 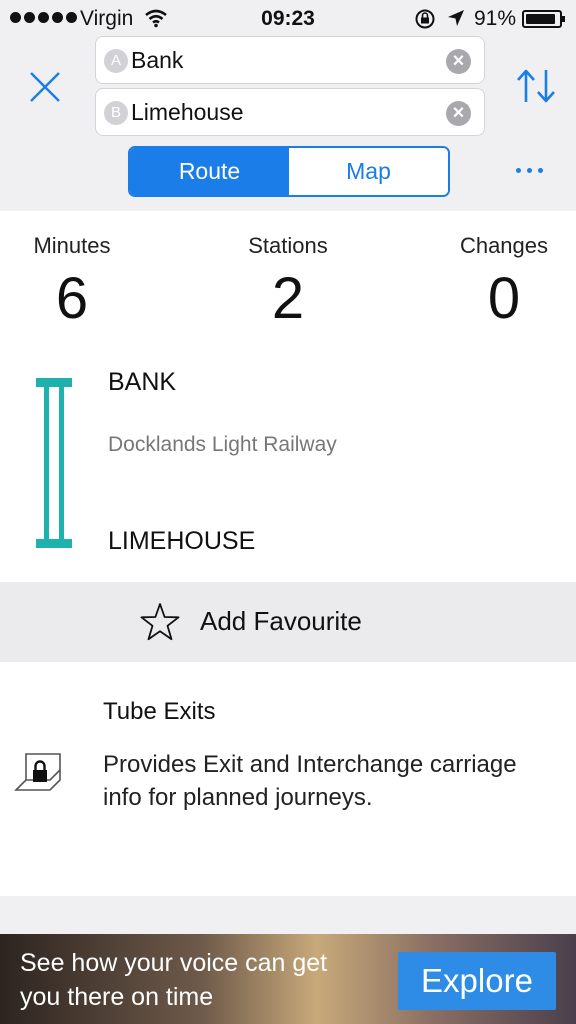 I want to click on destination-stop: LIMEHOUSE, so click(x=182, y=541).